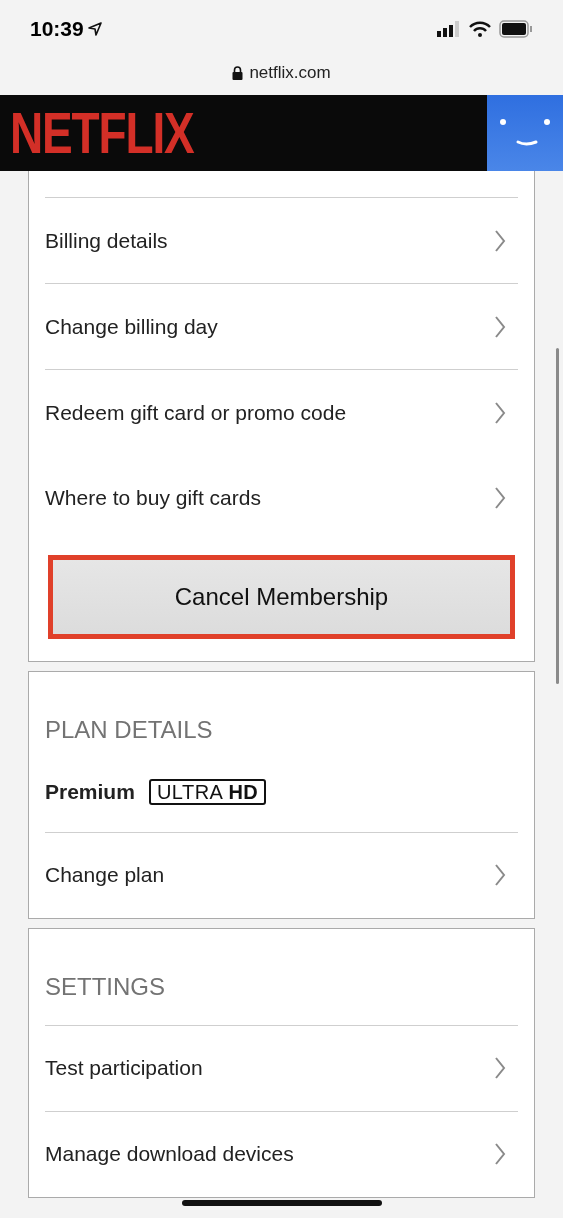 This screenshot has width=563, height=1218. What do you see at coordinates (290, 72) in the screenshot?
I see `url-text: netflix.com` at bounding box center [290, 72].